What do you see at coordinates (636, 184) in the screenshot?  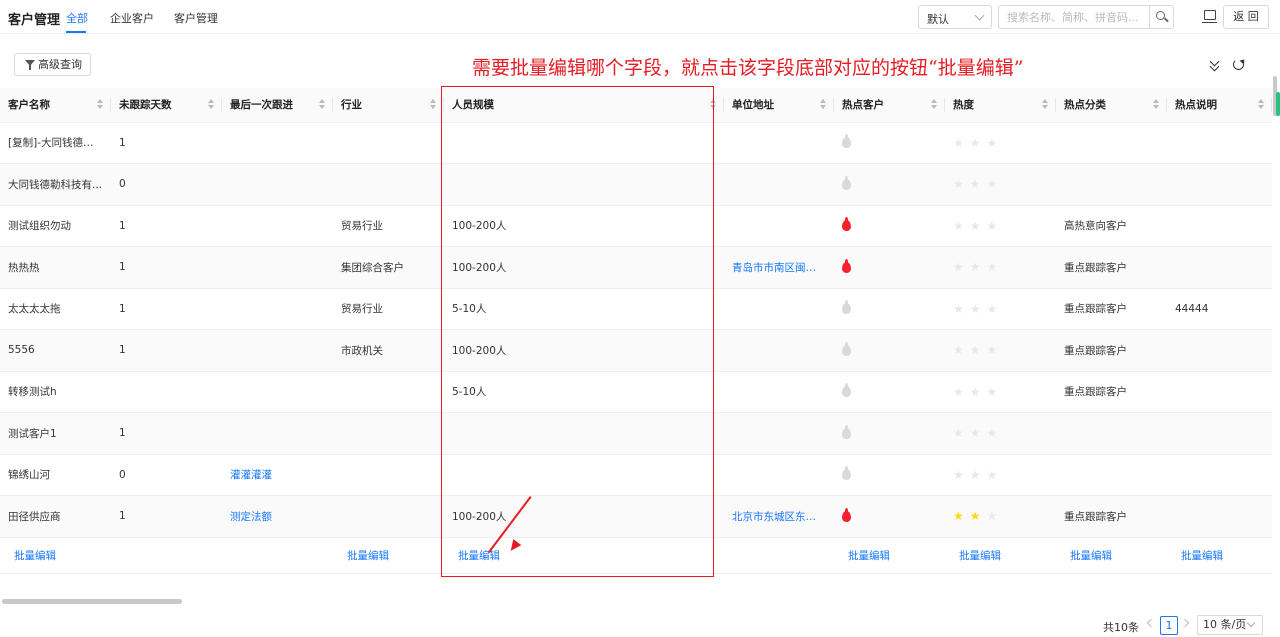 I see `table-row: 大同钱德勒科技有... 0 ★★★` at bounding box center [636, 184].